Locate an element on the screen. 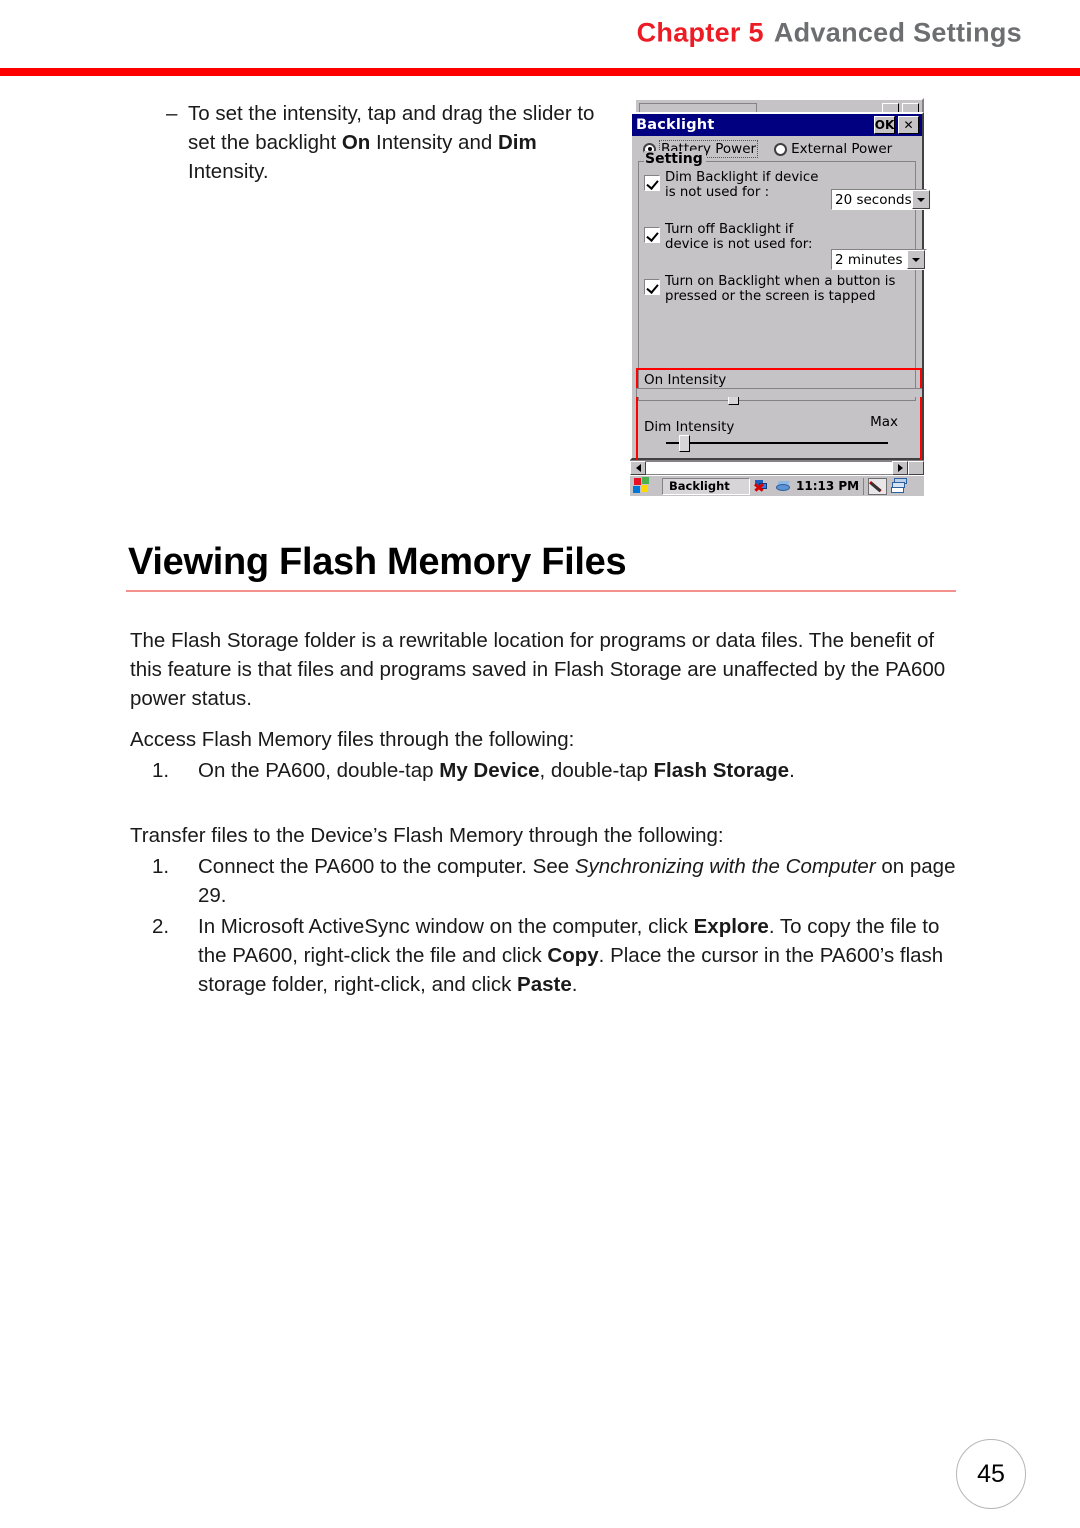 The width and height of the screenshot is (1080, 1528). list-item-bold-explore: Explore is located at coordinates (731, 926).